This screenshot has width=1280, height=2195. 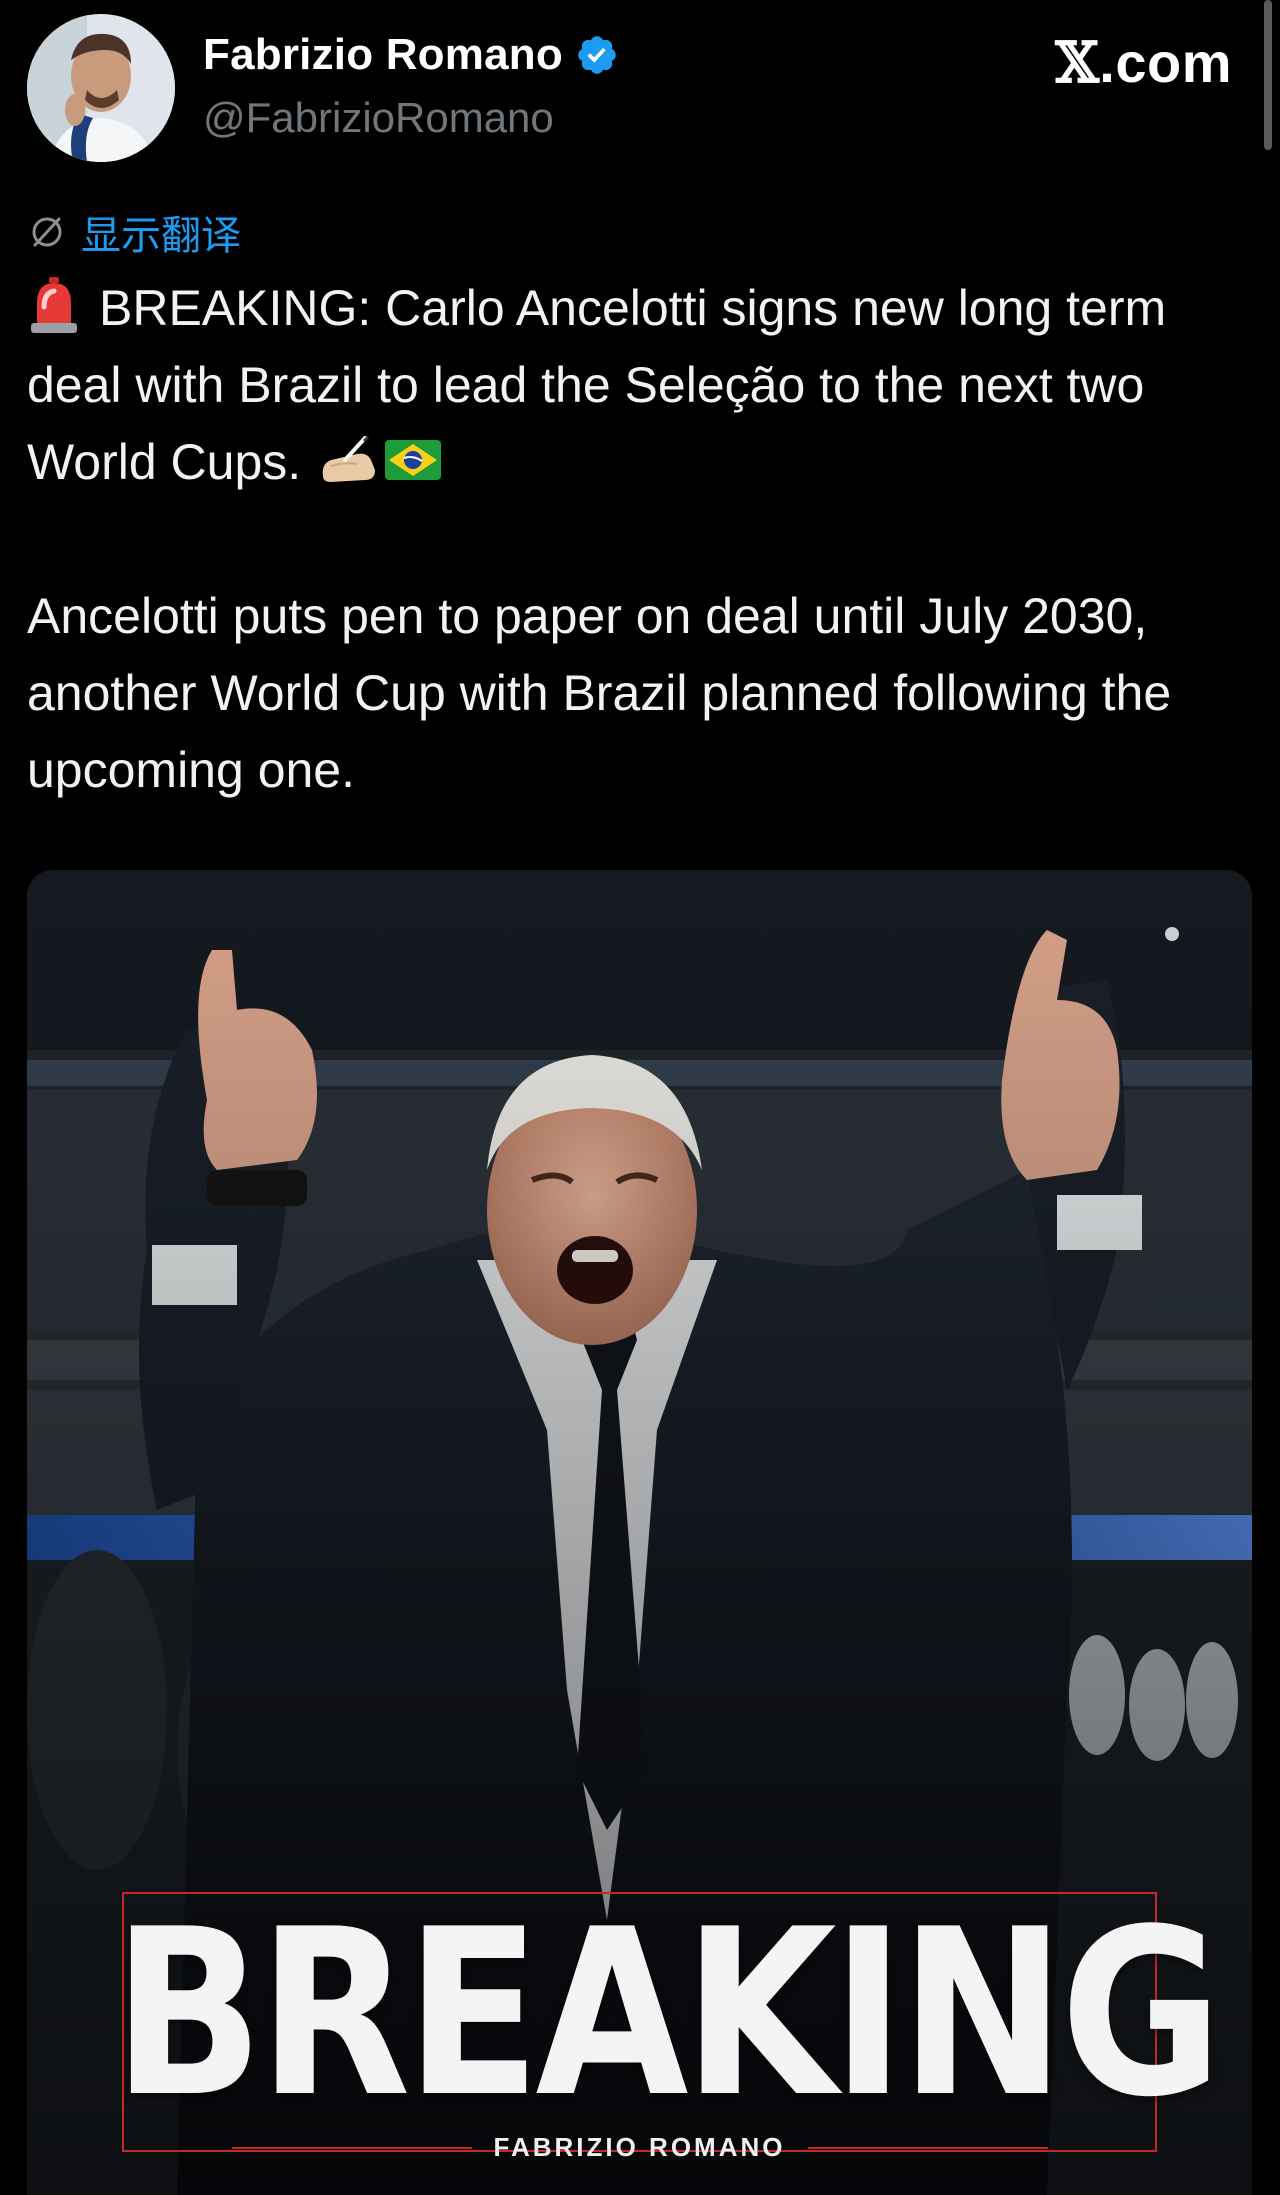 I want to click on x-com-logo: 𝕏.com, so click(x=1143, y=63).